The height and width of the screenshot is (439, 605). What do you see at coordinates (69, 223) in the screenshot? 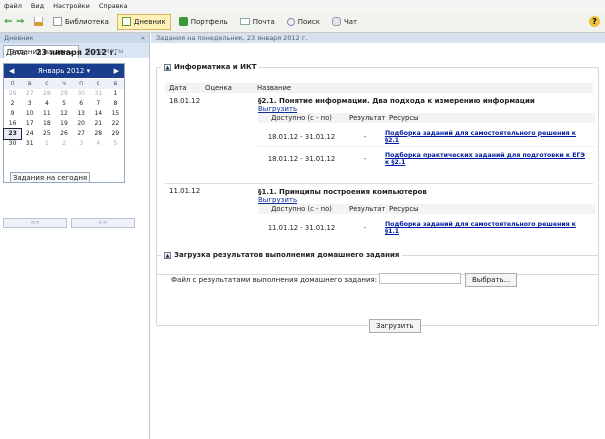
I see `week-nav: << >>` at bounding box center [69, 223].